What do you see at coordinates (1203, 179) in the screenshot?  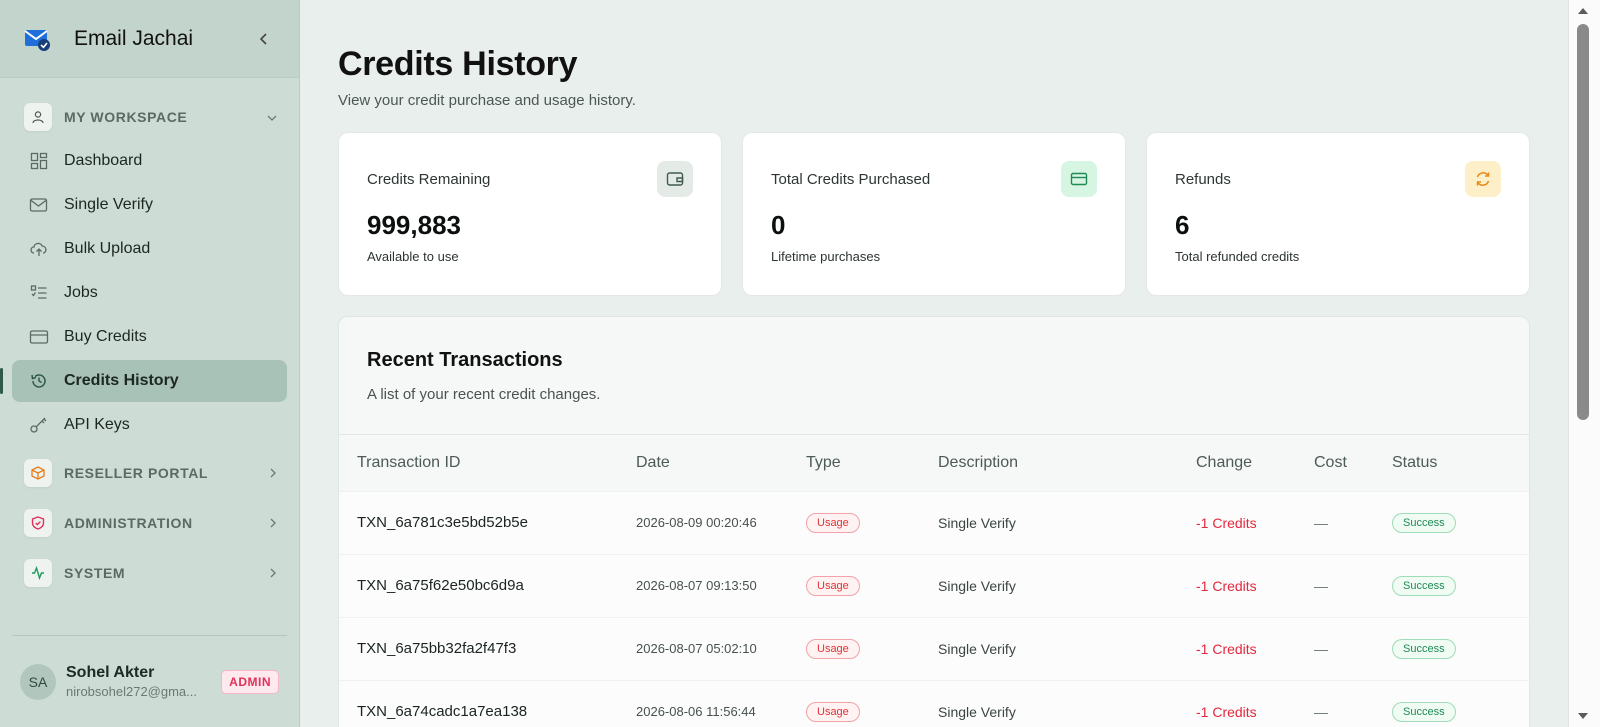 I see `card-label: Refunds` at bounding box center [1203, 179].